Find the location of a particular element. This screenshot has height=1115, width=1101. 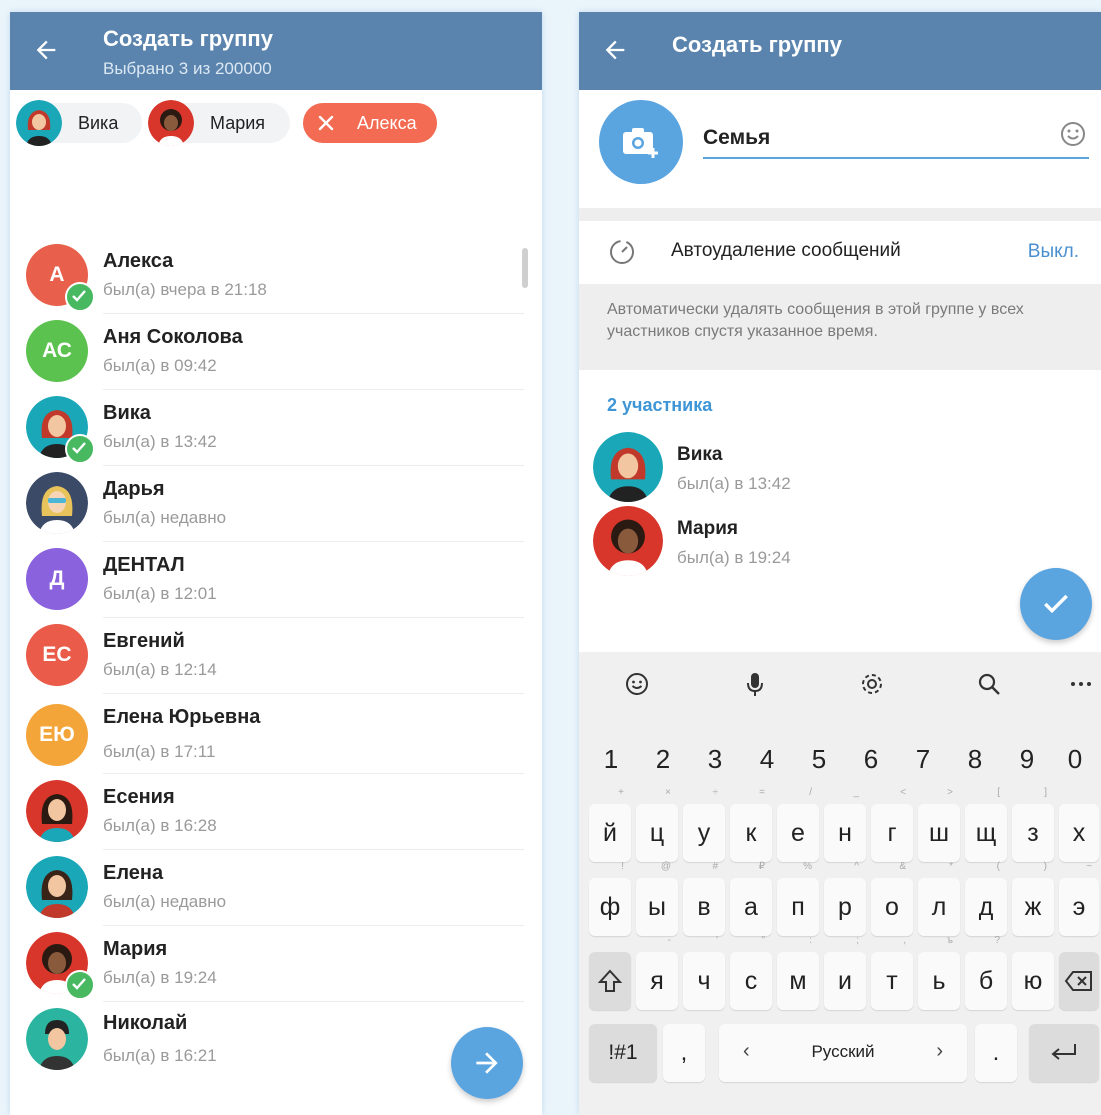

key-с: " с is located at coordinates (751, 973).